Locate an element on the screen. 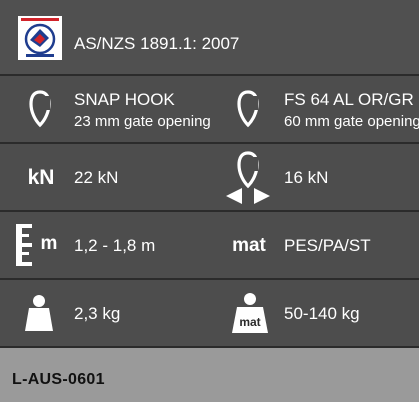 This screenshot has height=402, width=419. gate-strength-icon is located at coordinates (248, 177).